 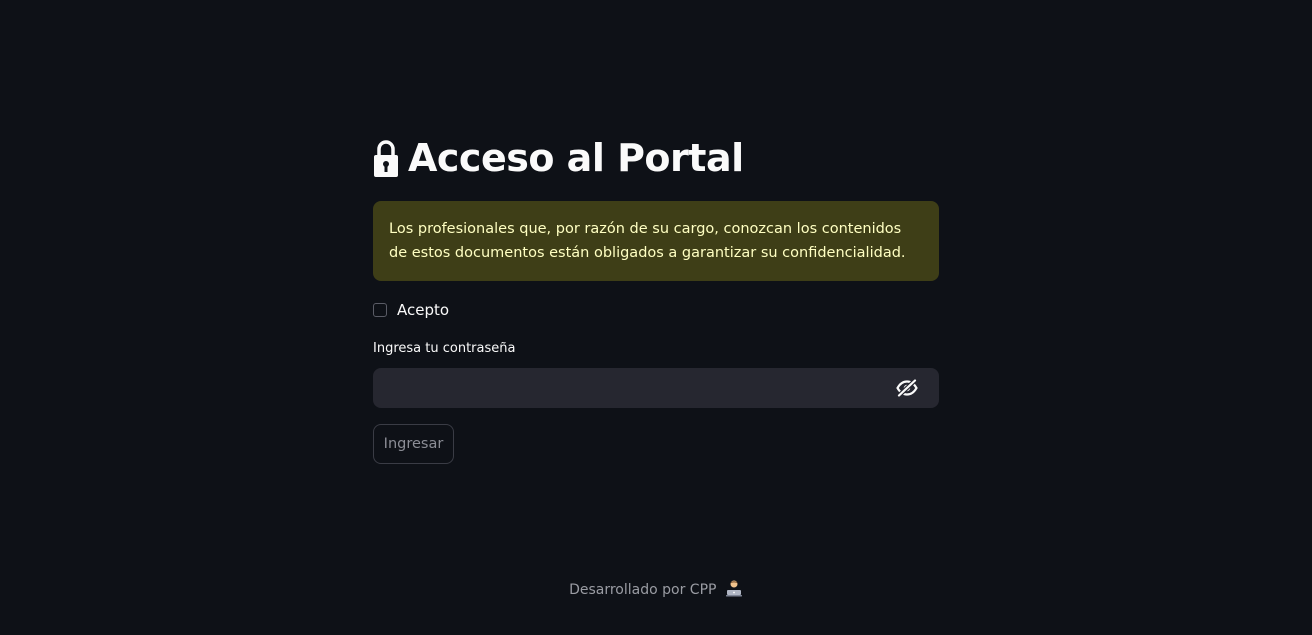 What do you see at coordinates (413, 444) in the screenshot?
I see `submit-button: Ingresar` at bounding box center [413, 444].